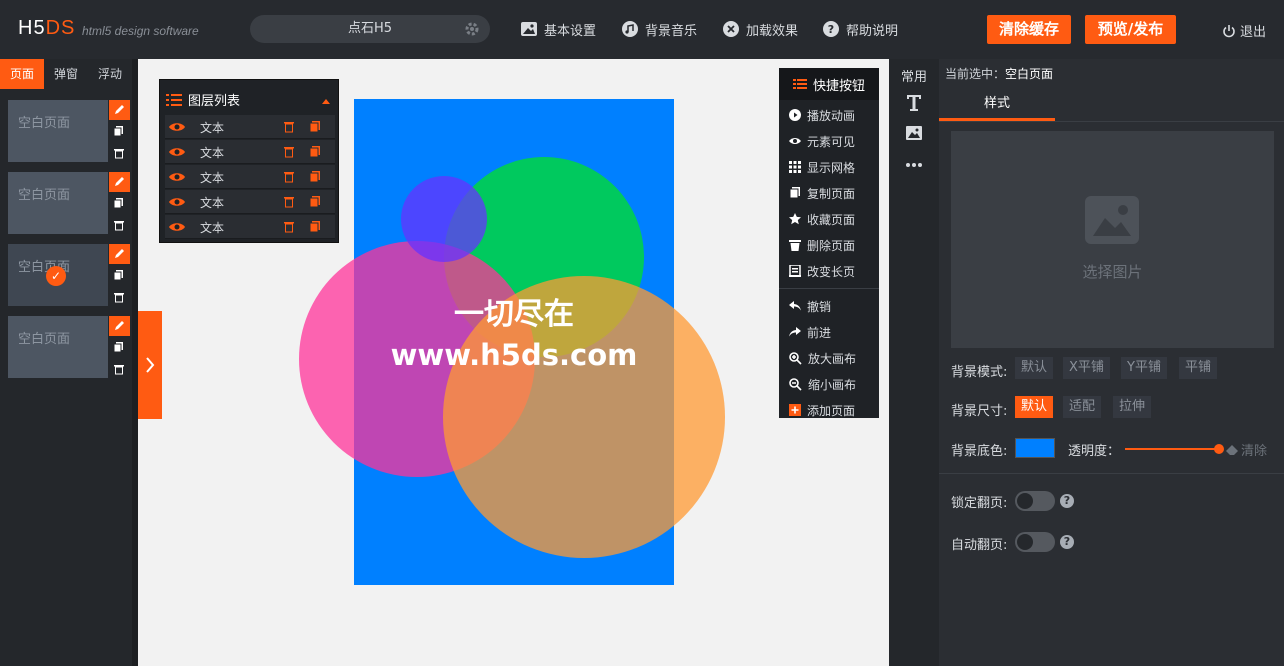 This screenshot has height=666, width=1284. What do you see at coordinates (1082, 407) in the screenshot?
I see `bg-size-fit: 适配` at bounding box center [1082, 407].